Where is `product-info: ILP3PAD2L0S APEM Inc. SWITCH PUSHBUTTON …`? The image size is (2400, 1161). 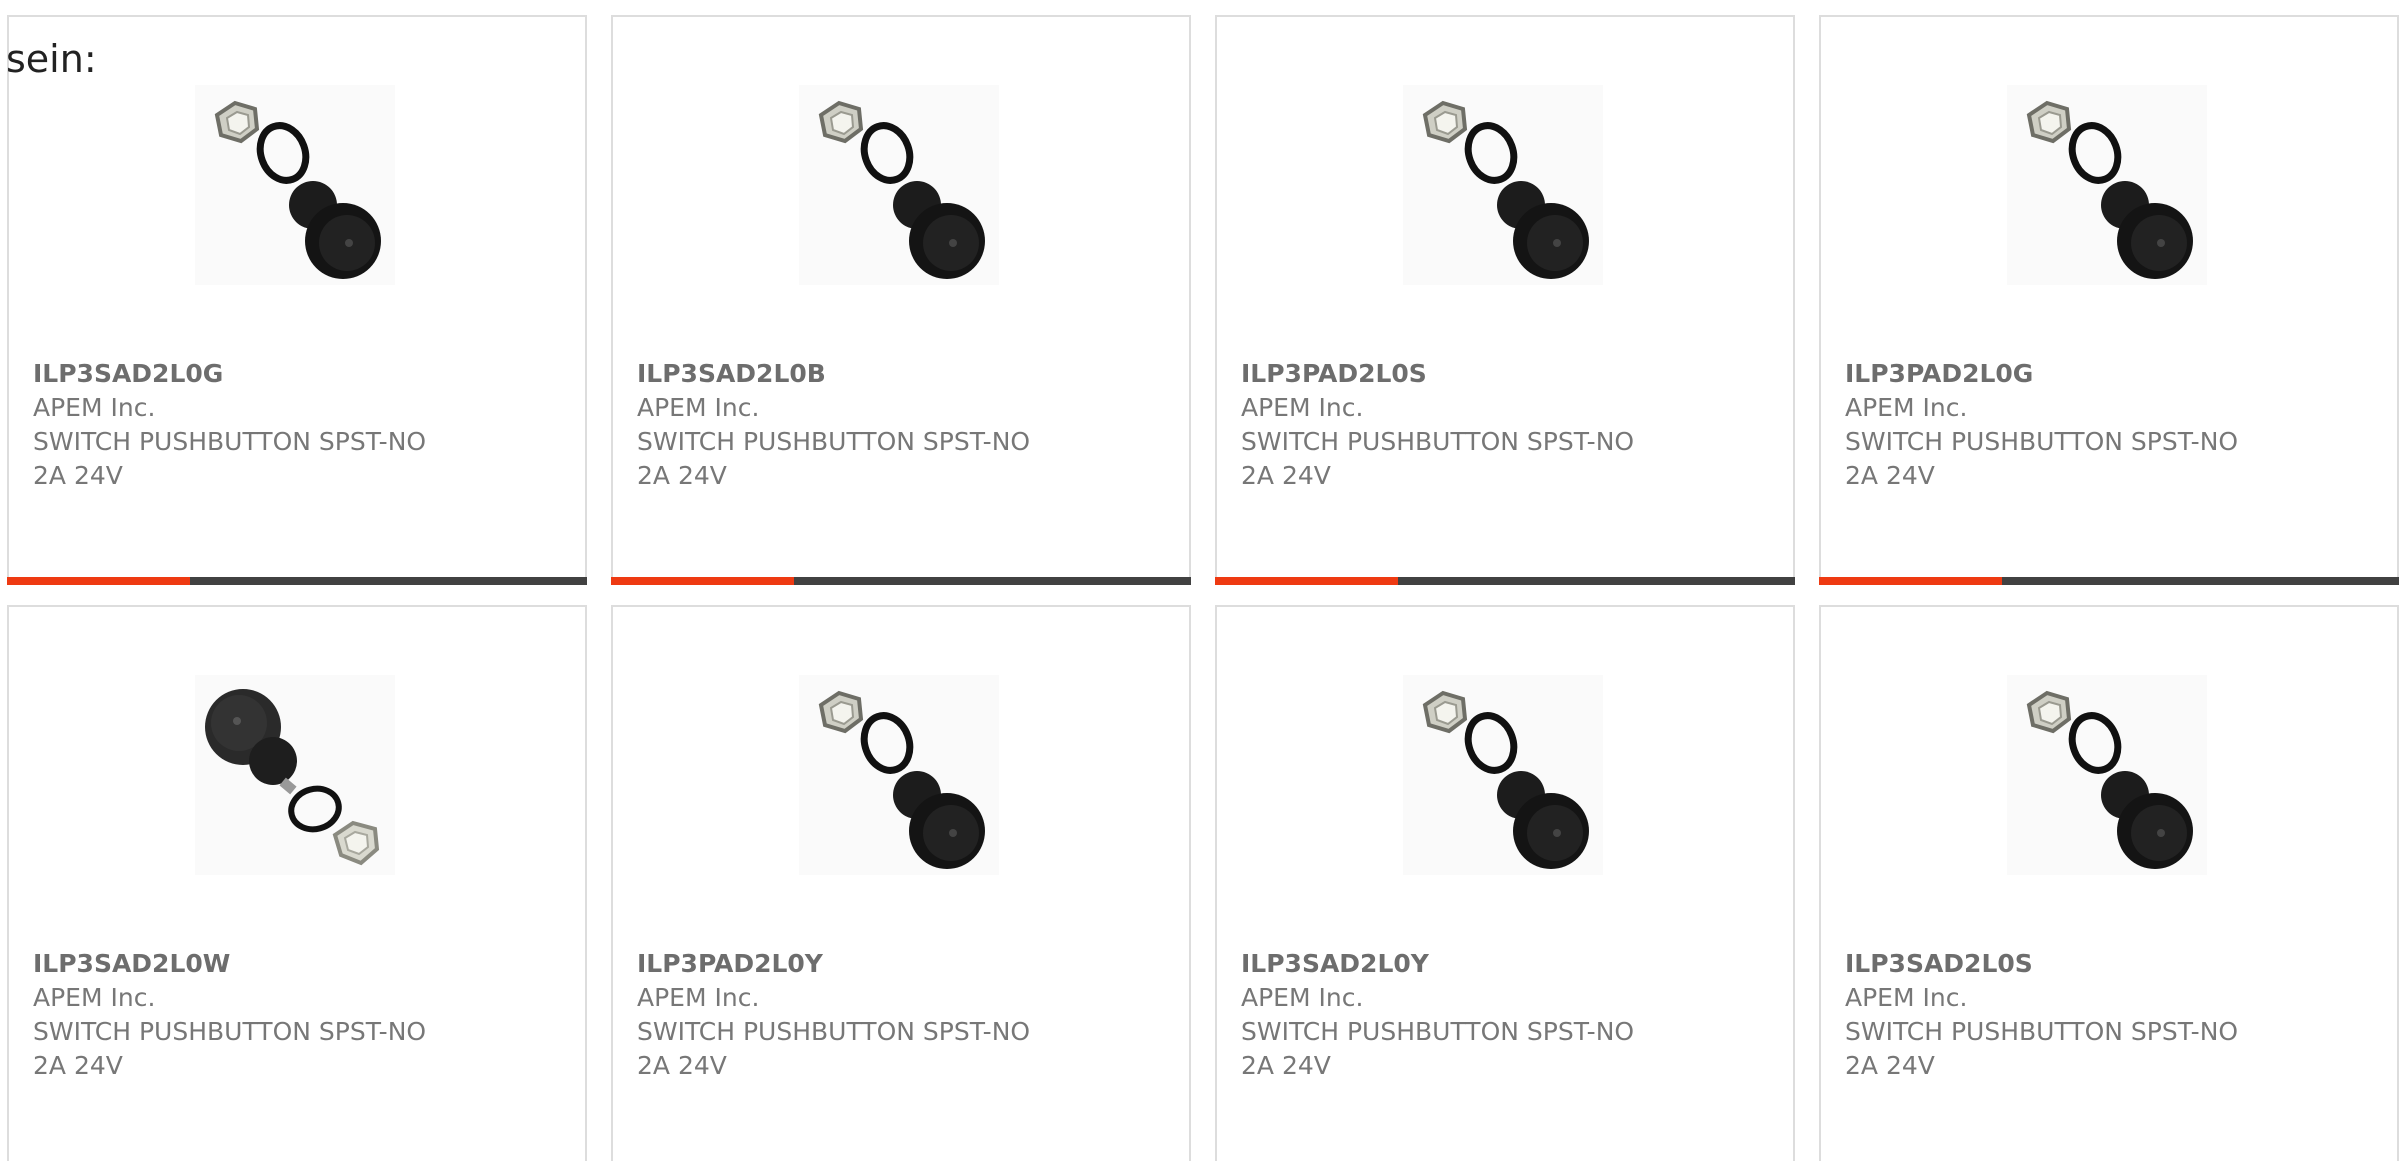 product-info: ILP3PAD2L0S APEM Inc. SWITCH PUSHBUTTON … is located at coordinates (1507, 425).